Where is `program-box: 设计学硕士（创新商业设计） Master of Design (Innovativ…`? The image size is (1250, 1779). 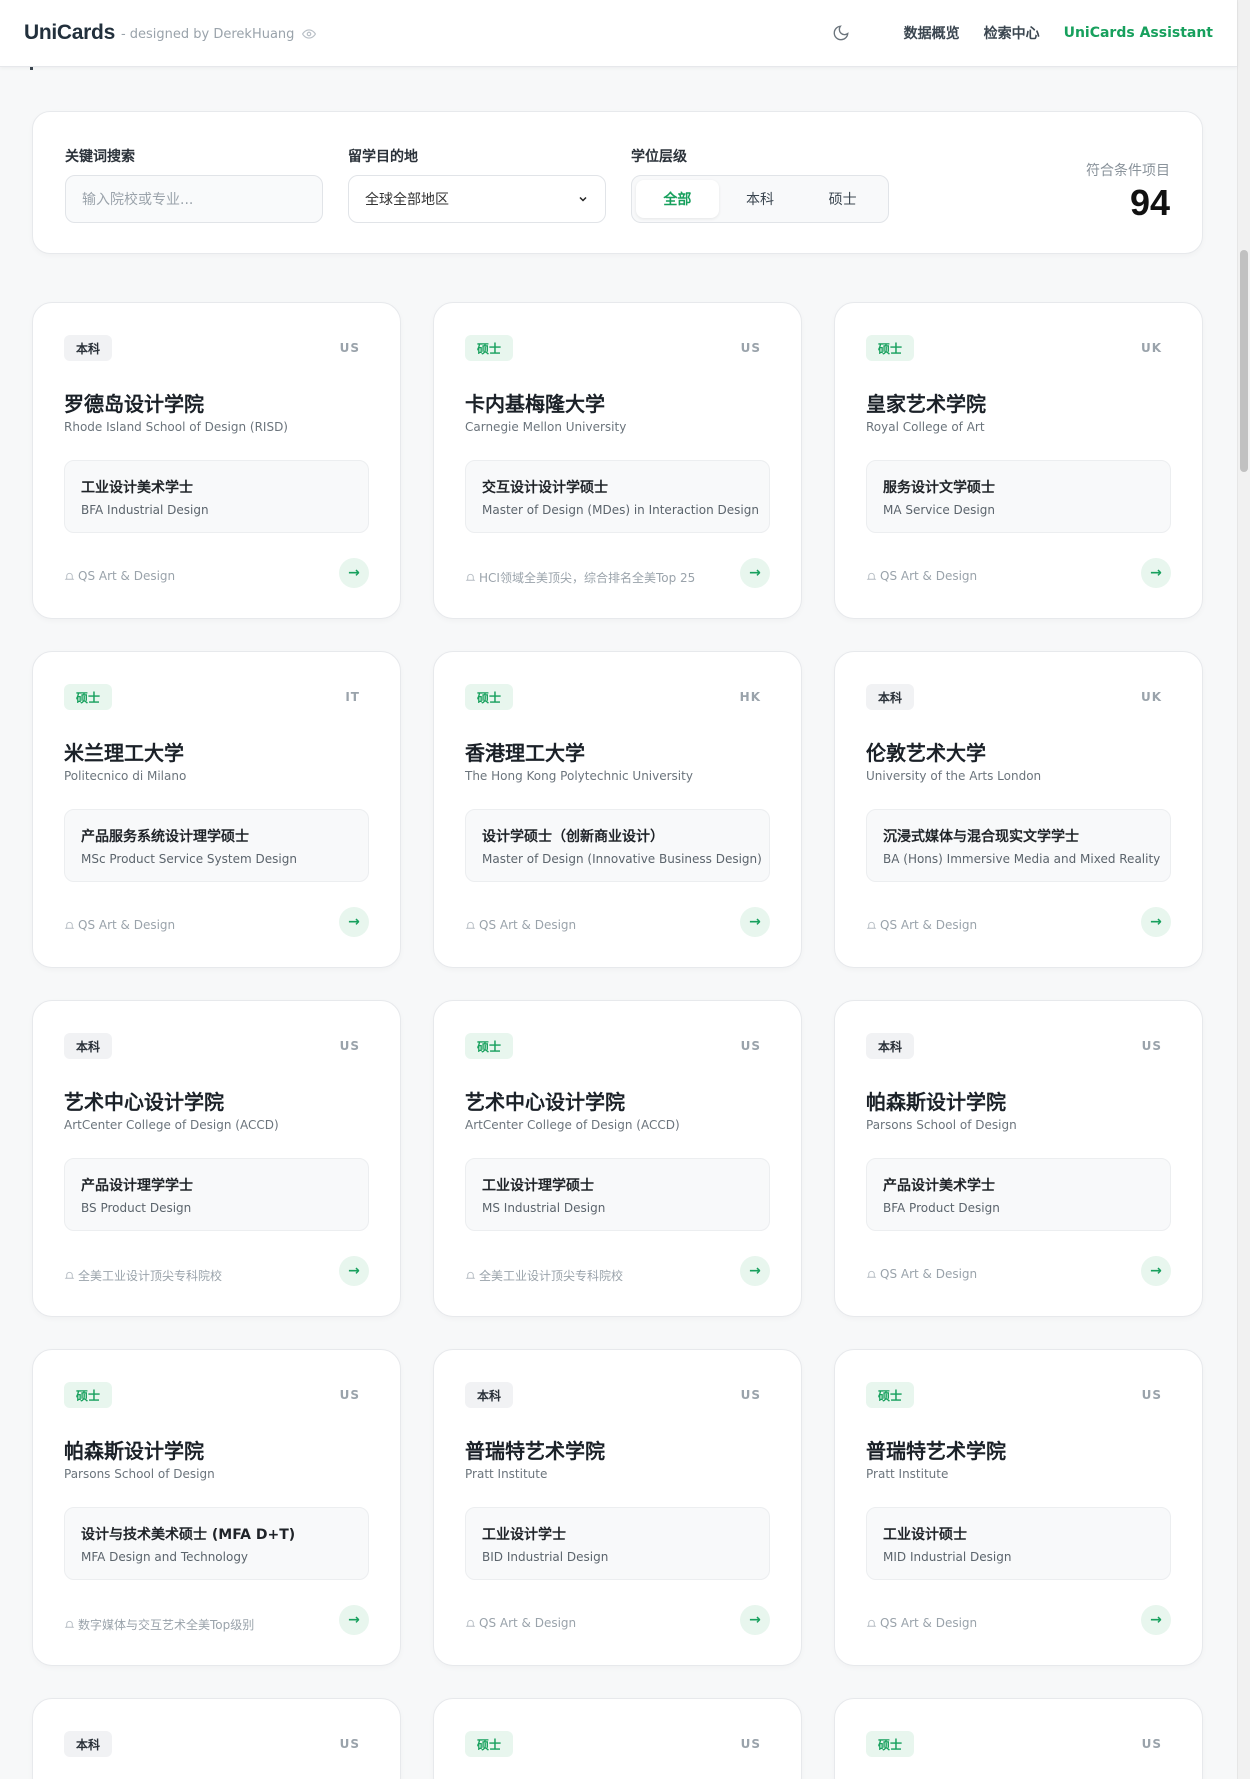
program-box: 设计学硕士（创新商业设计） Master of Design (Innovativ… is located at coordinates (617, 845).